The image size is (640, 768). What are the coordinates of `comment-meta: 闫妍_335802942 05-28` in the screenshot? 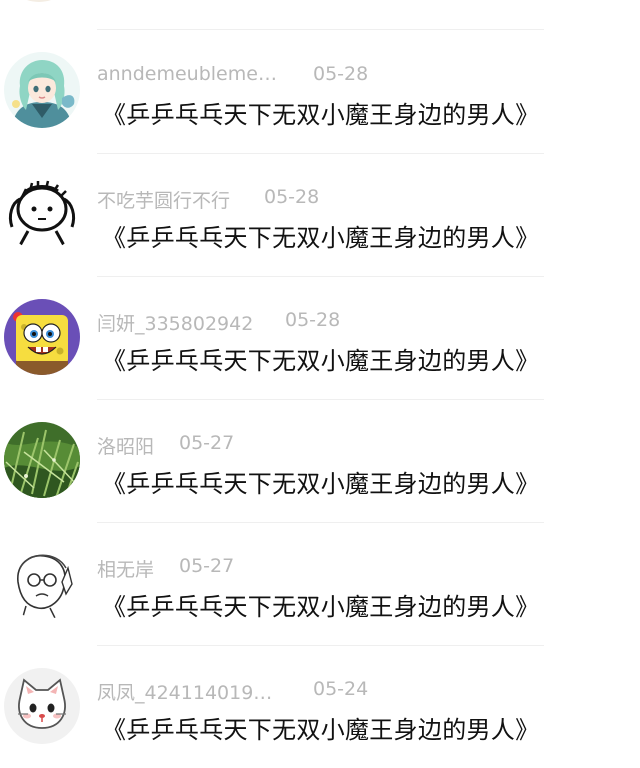 It's located at (218, 322).